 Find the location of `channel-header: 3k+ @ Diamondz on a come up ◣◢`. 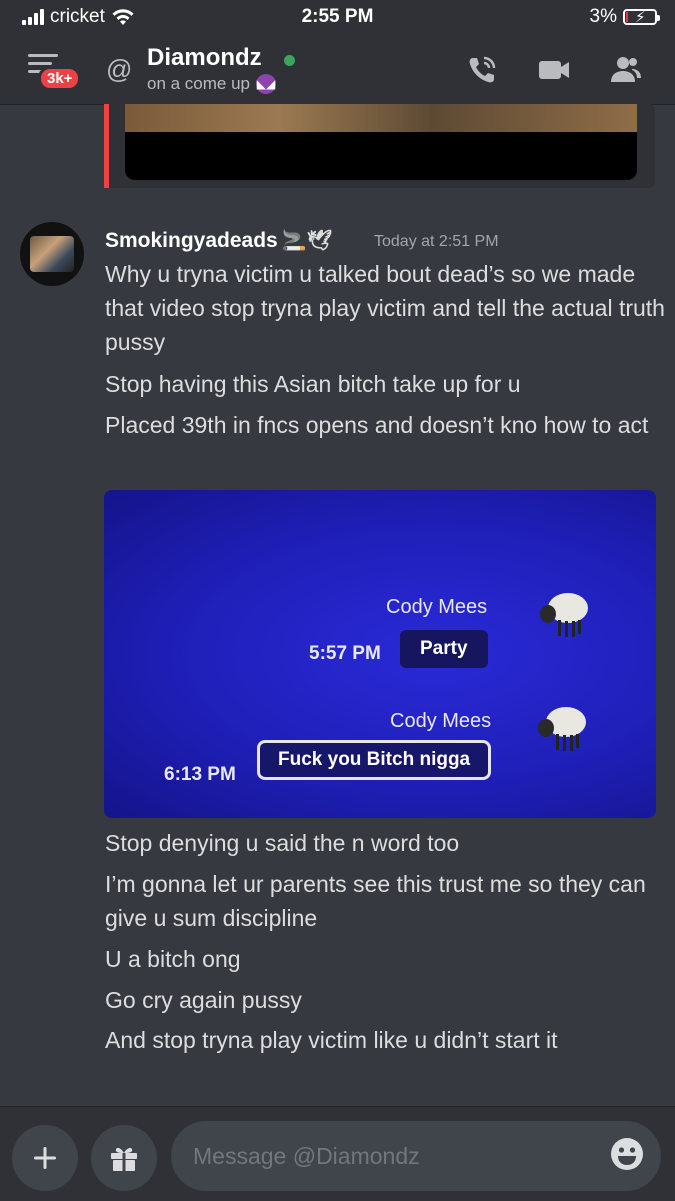

channel-header: 3k+ @ Diamondz on a come up ◣◢ is located at coordinates (337, 70).